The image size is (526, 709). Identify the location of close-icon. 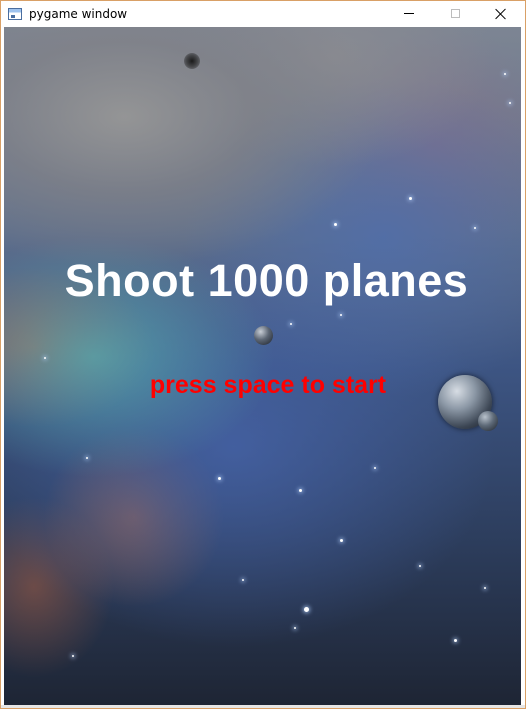
(501, 14).